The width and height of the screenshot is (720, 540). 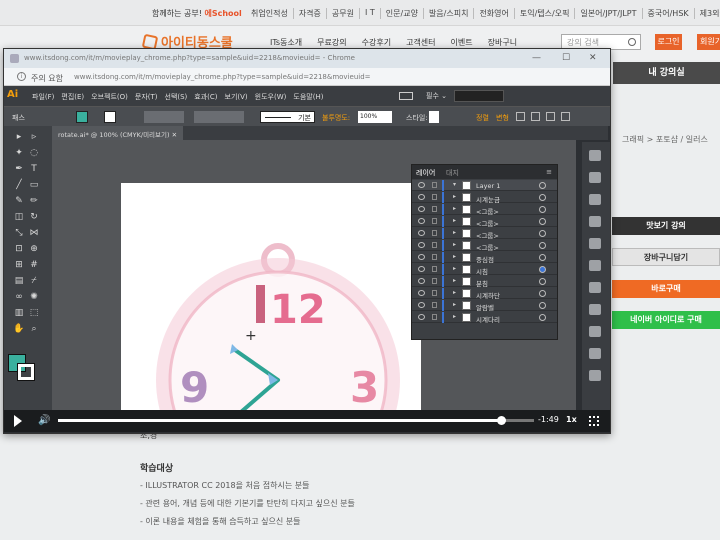 I want to click on paintbrush-tool-icon: ✎, so click(x=19, y=201).